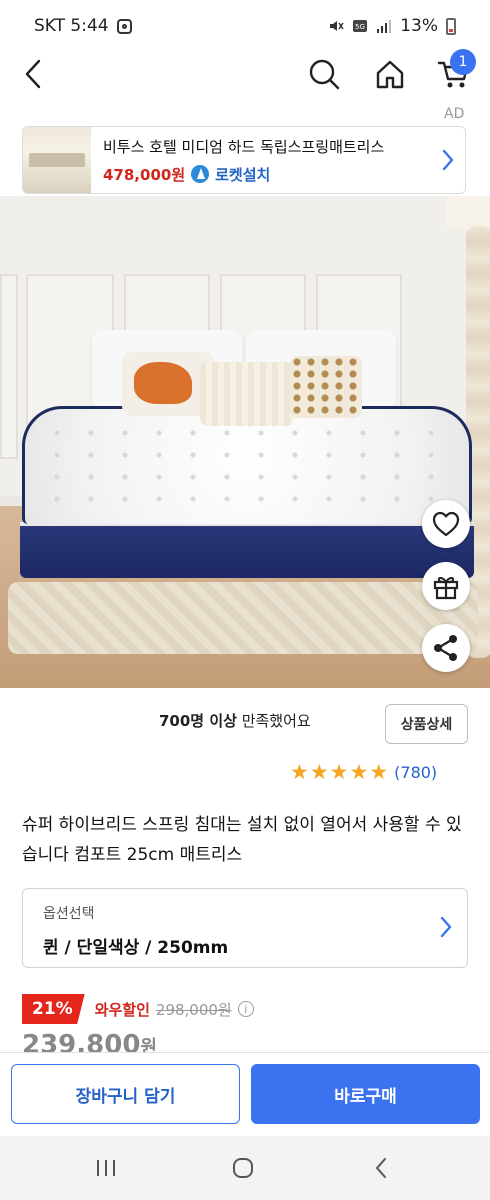  I want to click on review-count-link: (780), so click(415, 772).